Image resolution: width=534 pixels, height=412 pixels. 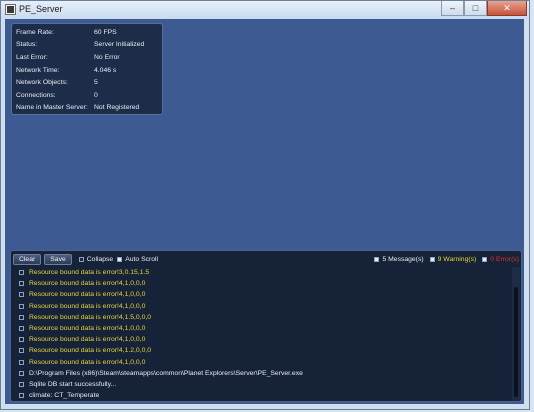 What do you see at coordinates (42, 83) in the screenshot?
I see `stat-label: Network Objects:` at bounding box center [42, 83].